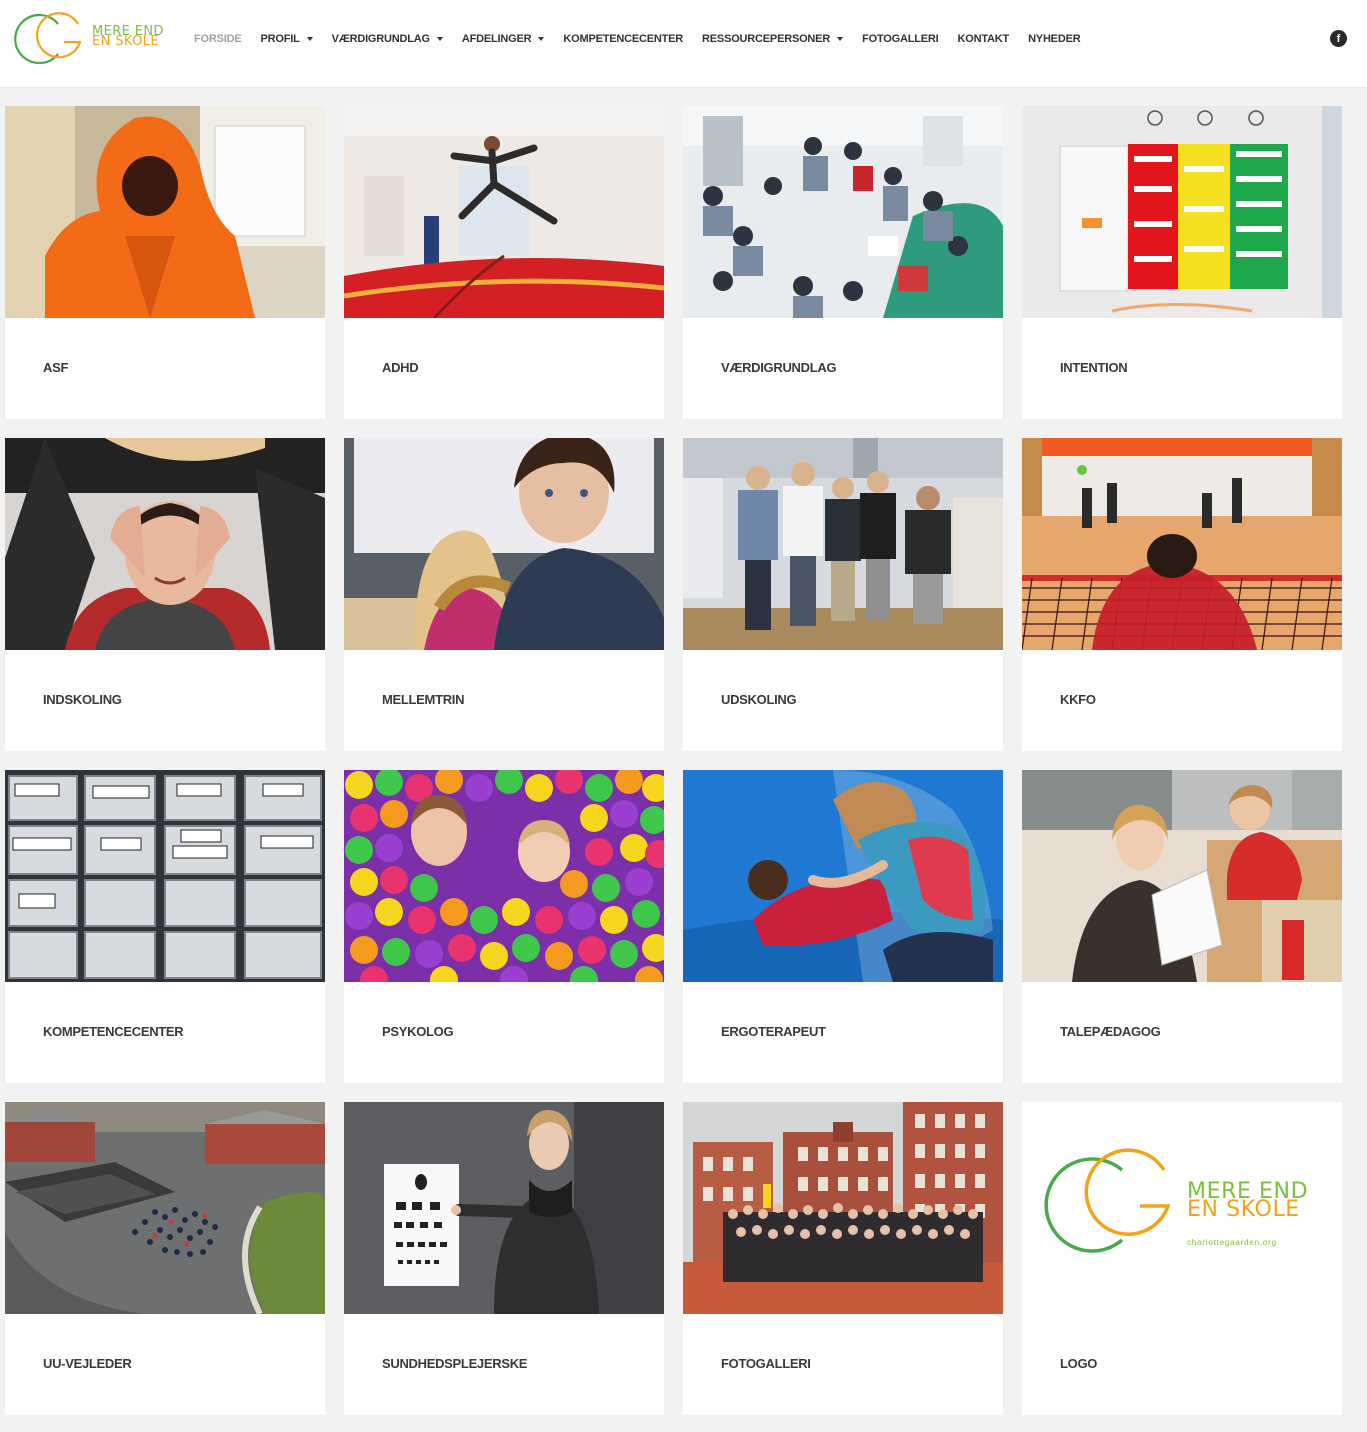  Describe the element at coordinates (623, 39) in the screenshot. I see `nav-item-kompetencecenter: KOMPETENCECENTER` at that location.